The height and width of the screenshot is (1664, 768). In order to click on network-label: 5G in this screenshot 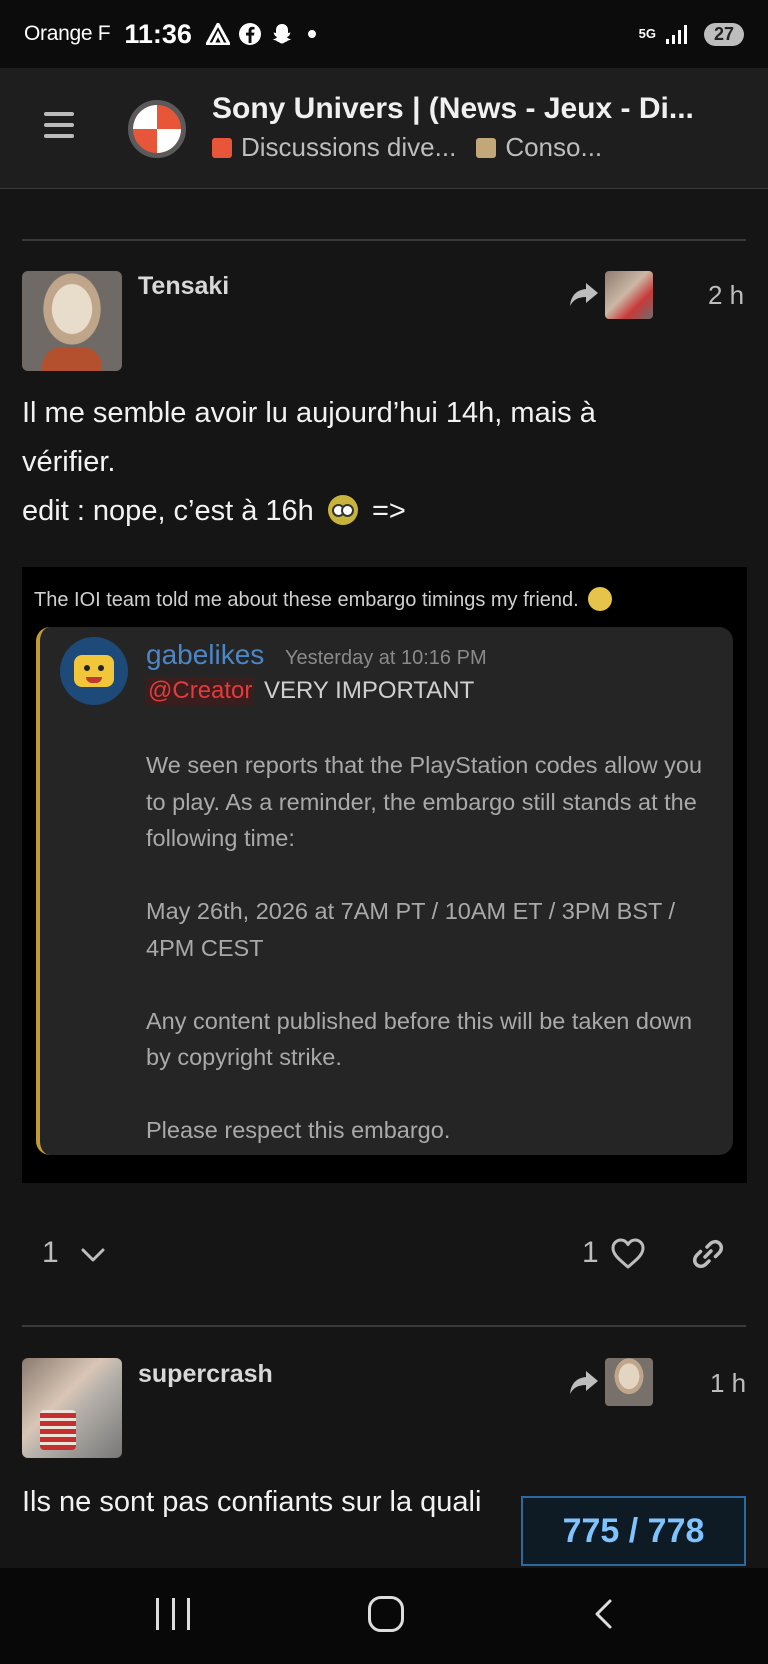, I will do `click(647, 33)`.